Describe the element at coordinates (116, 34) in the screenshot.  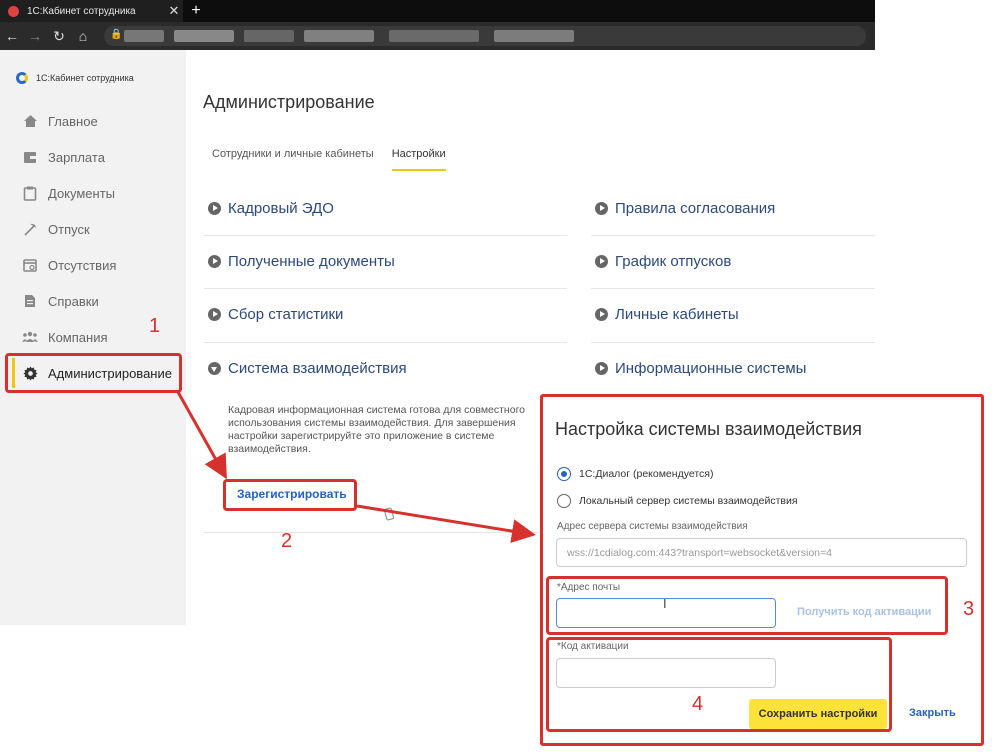
I see `lock-icon: 🔒` at that location.